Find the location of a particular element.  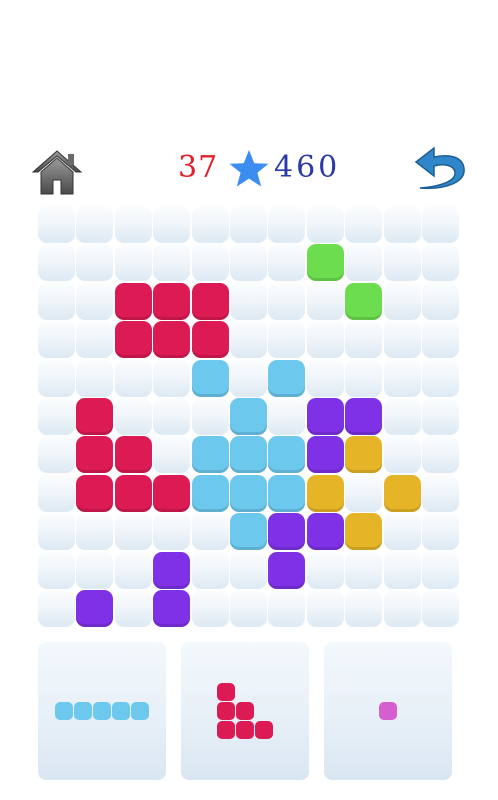

piece-corner is located at coordinates (245, 711).